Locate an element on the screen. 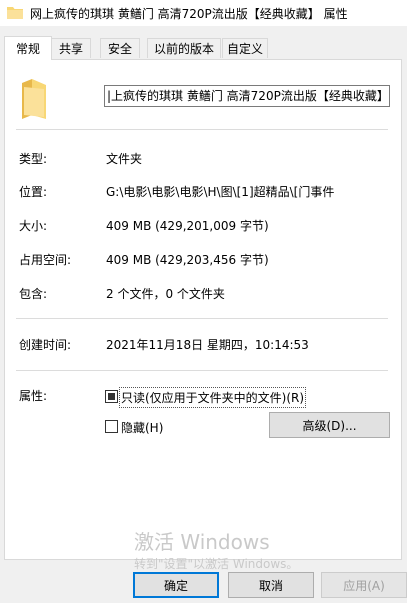 The image size is (407, 603). large-folder-icon is located at coordinates (34, 99).